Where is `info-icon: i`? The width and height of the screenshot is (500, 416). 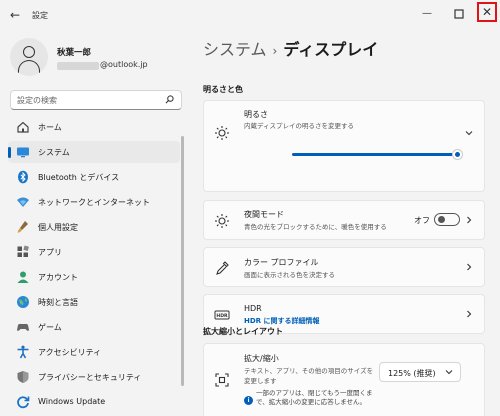 info-icon: i is located at coordinates (248, 400).